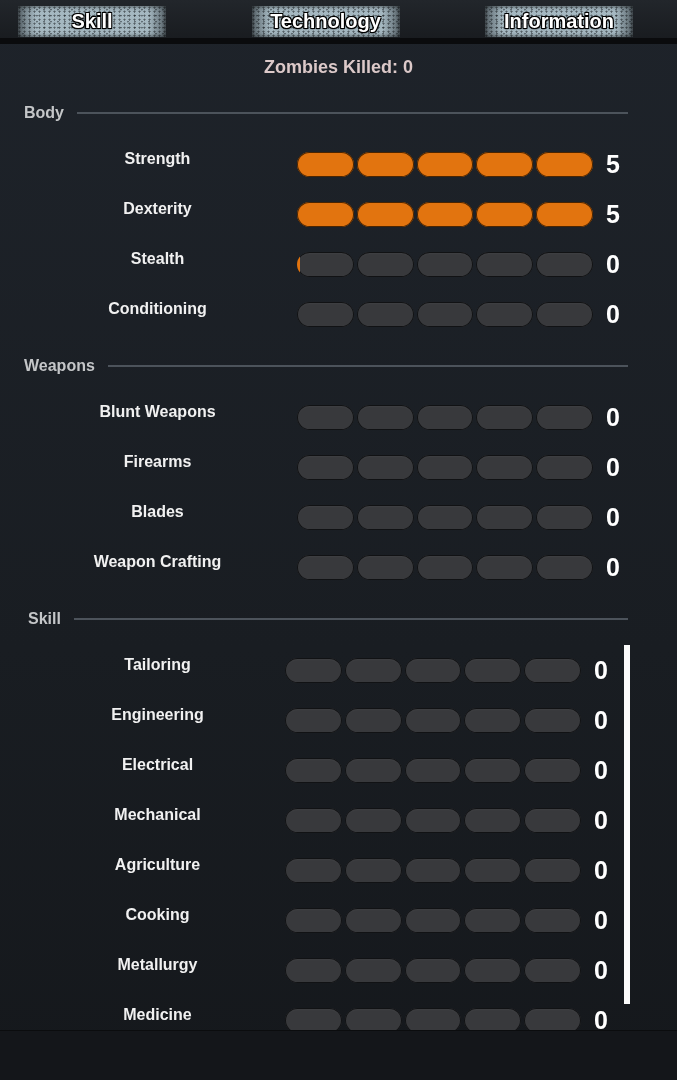  I want to click on skill-name: Weapon Crafting, so click(157, 561).